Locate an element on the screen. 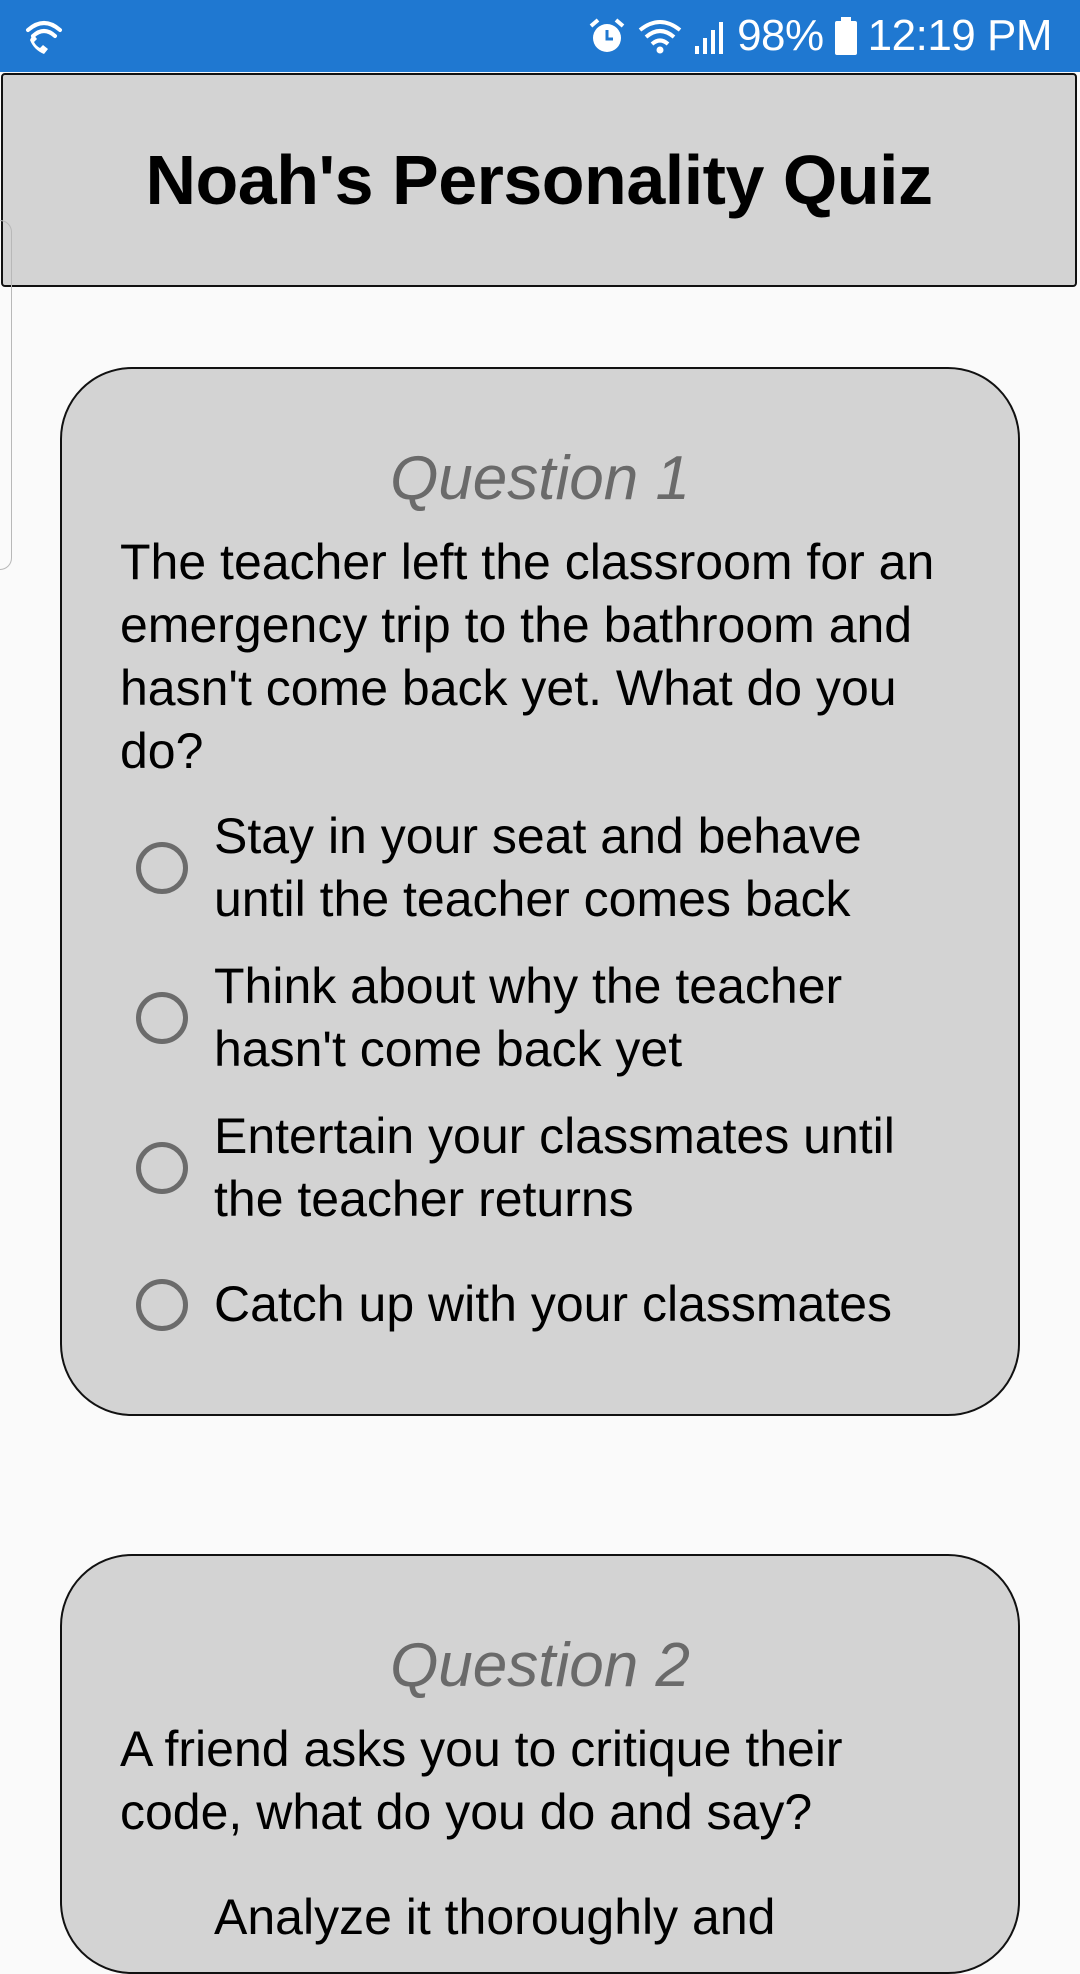  edge-panel-handle is located at coordinates (6, 395).